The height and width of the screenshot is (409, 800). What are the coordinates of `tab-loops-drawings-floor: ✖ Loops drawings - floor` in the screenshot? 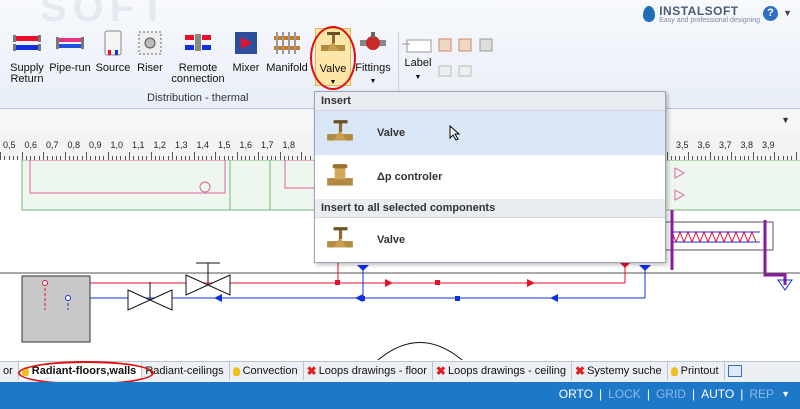 It's located at (368, 371).